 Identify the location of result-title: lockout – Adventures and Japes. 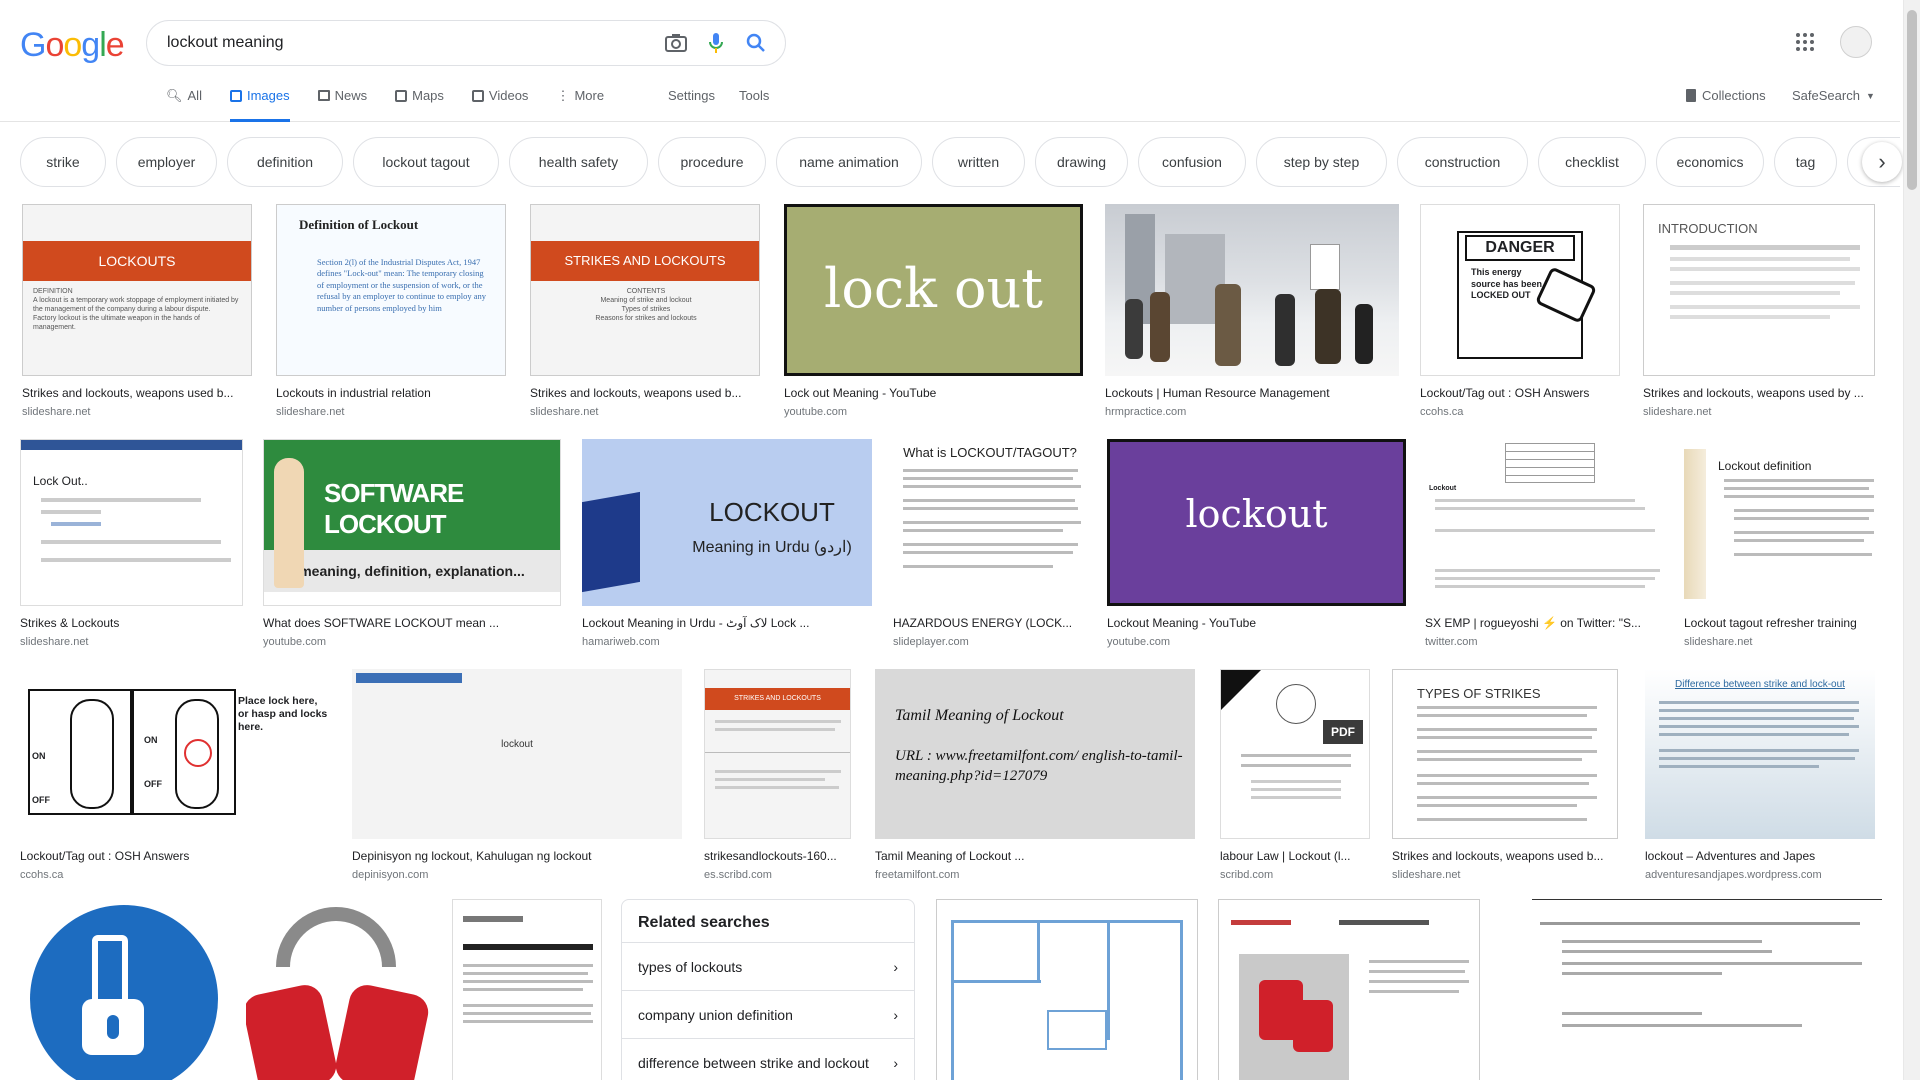
(1730, 856).